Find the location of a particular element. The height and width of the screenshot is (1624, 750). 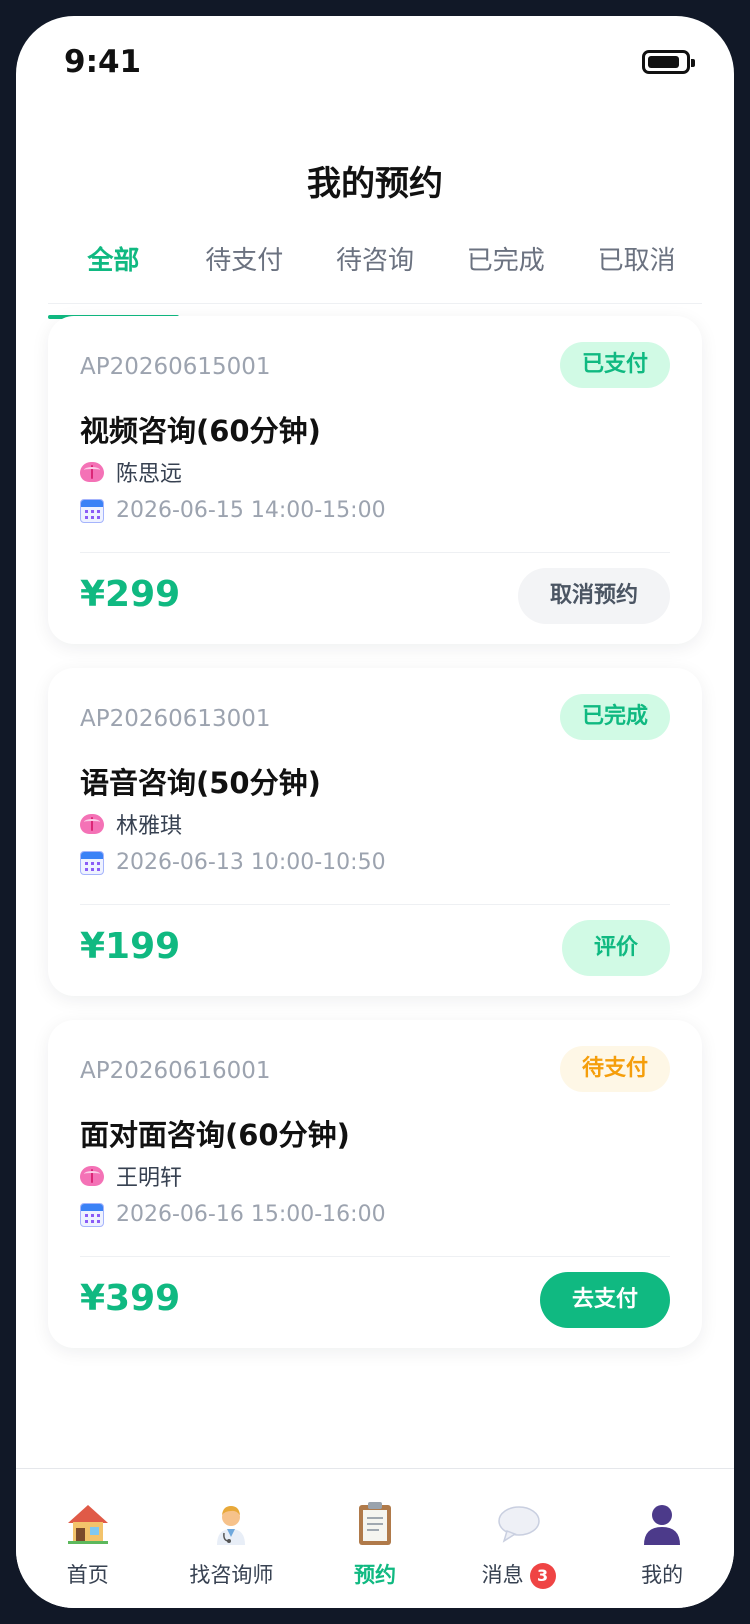

counselor-row: 林雅琪 is located at coordinates (131, 824).